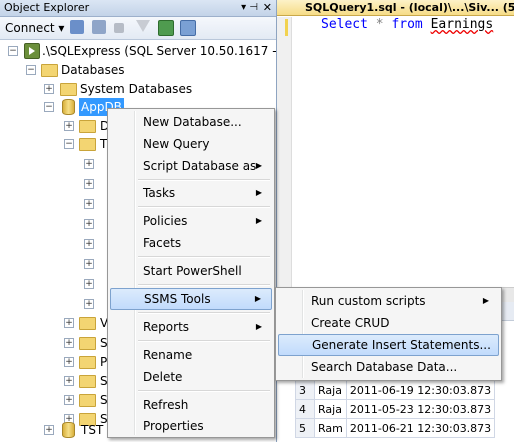 The height and width of the screenshot is (442, 514). I want to click on menu-item-label: Delete, so click(163, 377).